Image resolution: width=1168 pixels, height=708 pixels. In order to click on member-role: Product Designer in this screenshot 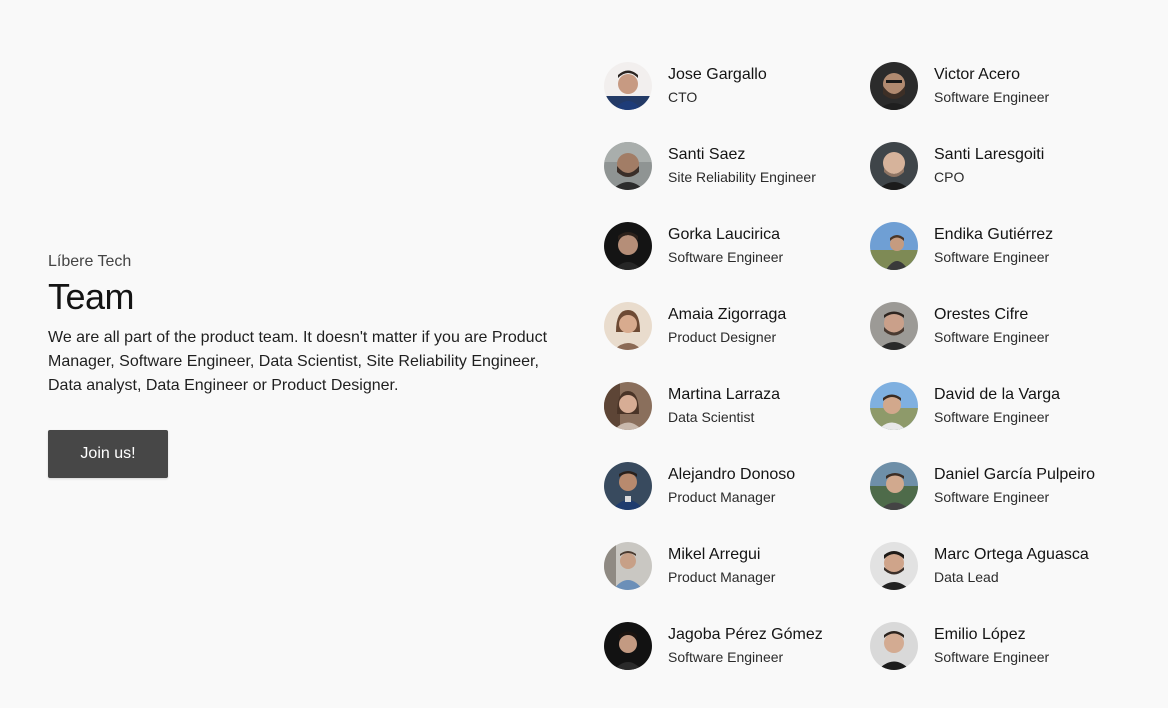, I will do `click(722, 337)`.